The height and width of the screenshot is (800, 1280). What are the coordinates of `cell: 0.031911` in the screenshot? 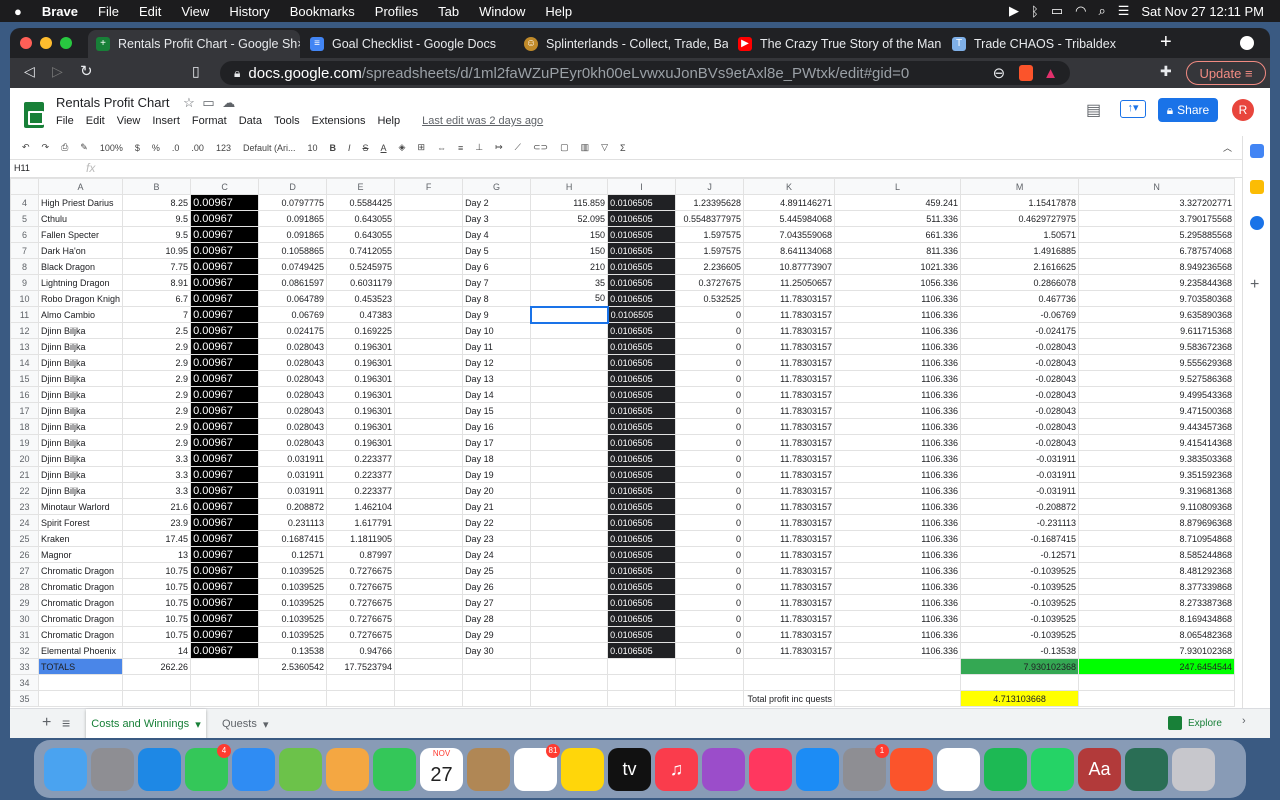 It's located at (293, 474).